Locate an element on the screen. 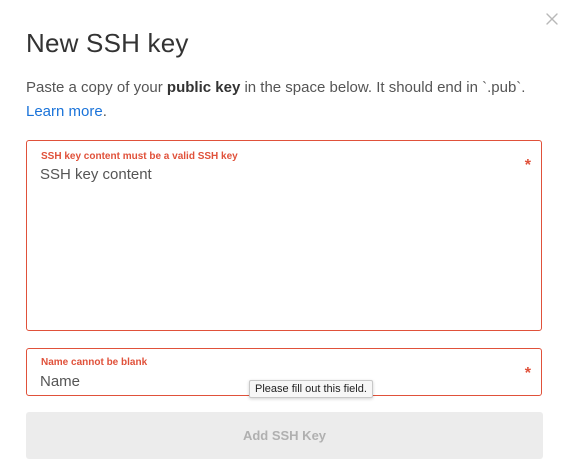 This screenshot has height=475, width=575. add-ssh-key-button: Add SSH Key is located at coordinates (284, 435).